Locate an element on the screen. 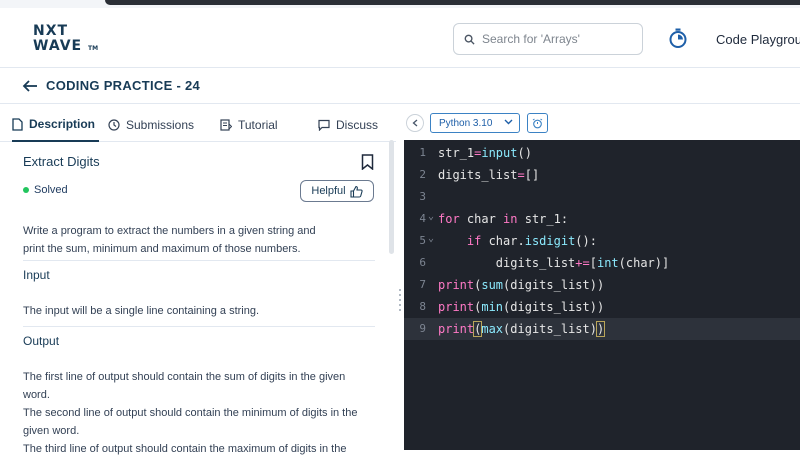  collapse-button is located at coordinates (415, 123).